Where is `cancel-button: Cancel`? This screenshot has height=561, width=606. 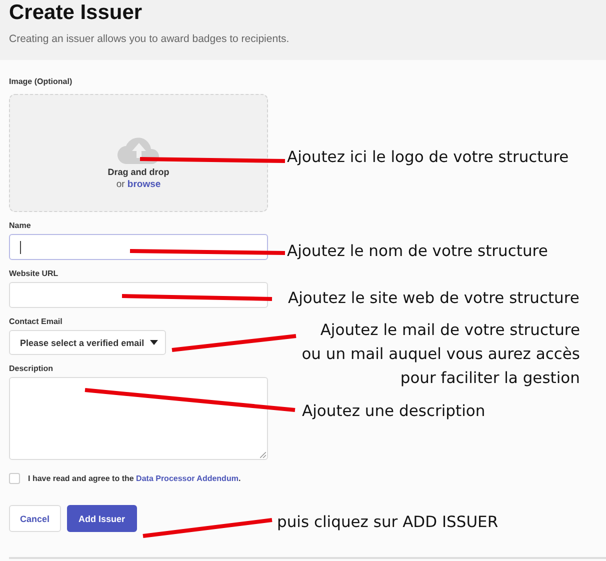 cancel-button: Cancel is located at coordinates (35, 518).